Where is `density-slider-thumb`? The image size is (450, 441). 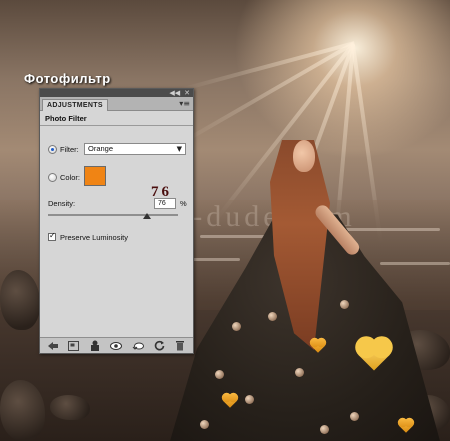
density-slider-thumb is located at coordinates (146, 216).